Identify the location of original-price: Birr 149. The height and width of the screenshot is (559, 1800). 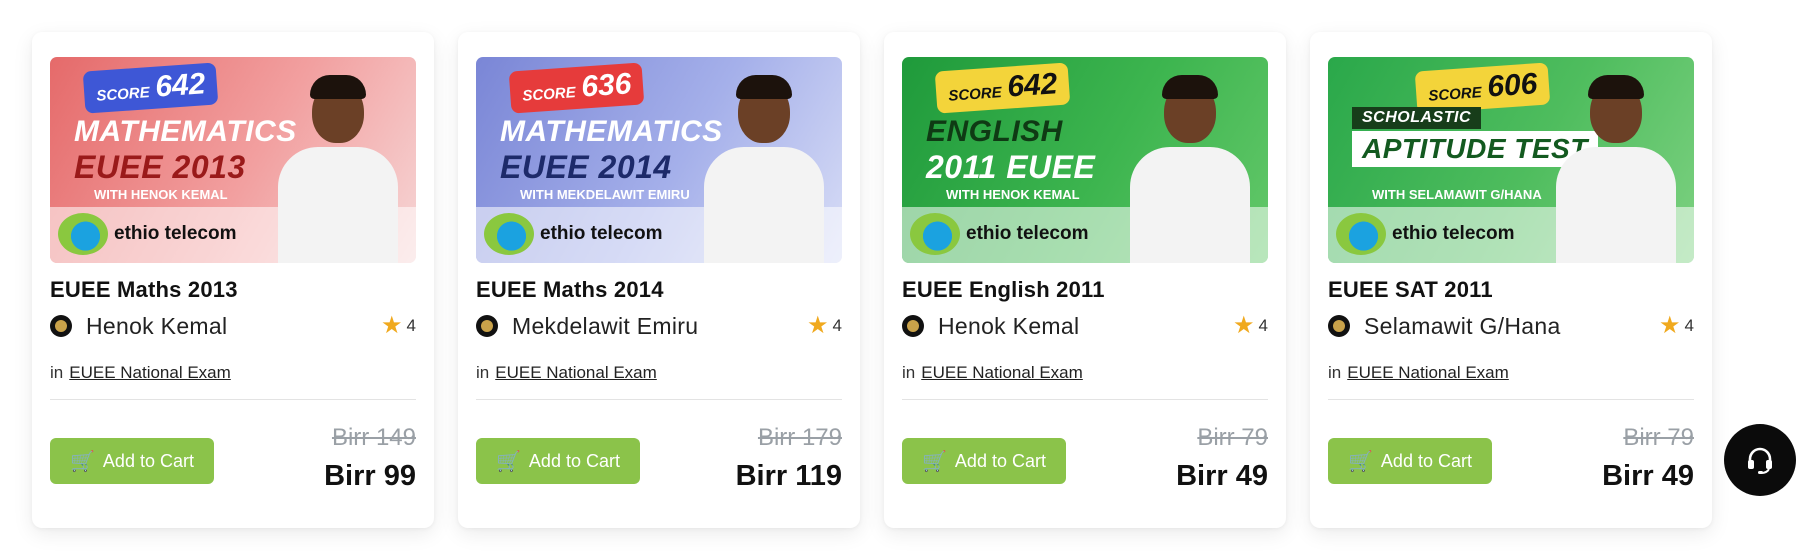
(373, 437).